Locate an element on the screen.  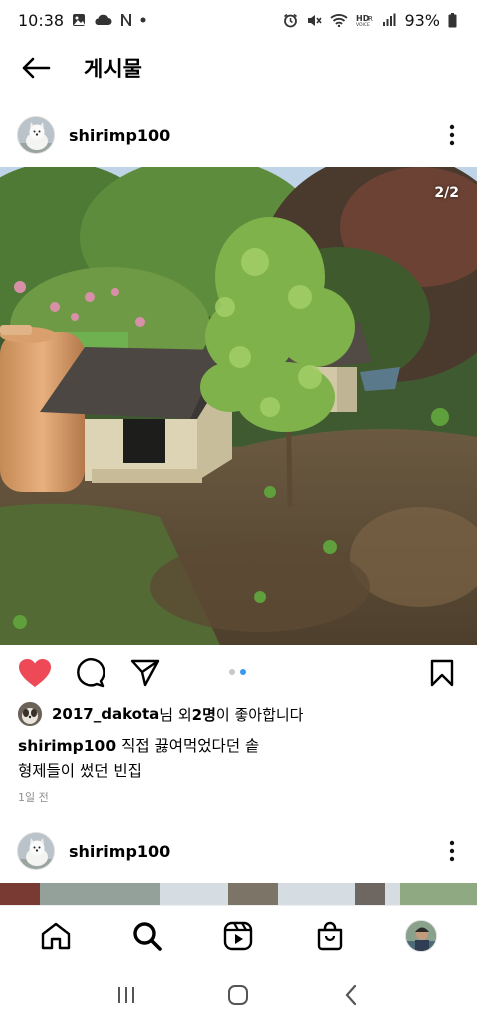
status-bar: 10:38 HD VOICE R 93% is located at coordinates (238, 20).